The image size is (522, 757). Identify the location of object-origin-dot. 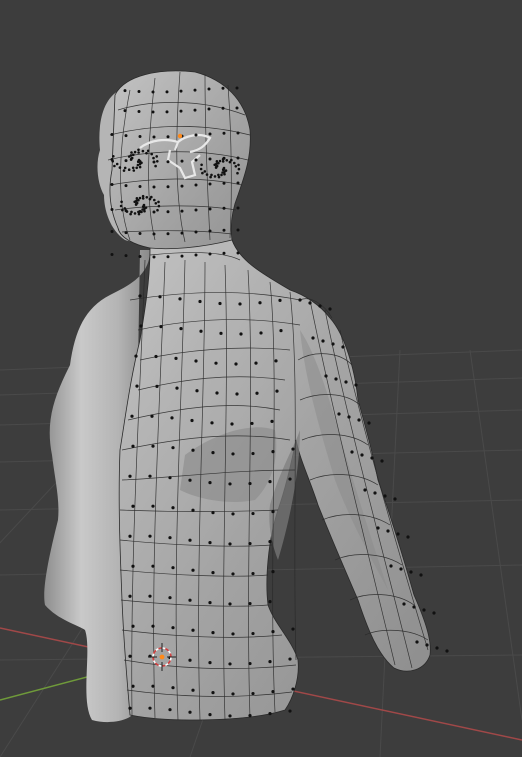
(180, 136).